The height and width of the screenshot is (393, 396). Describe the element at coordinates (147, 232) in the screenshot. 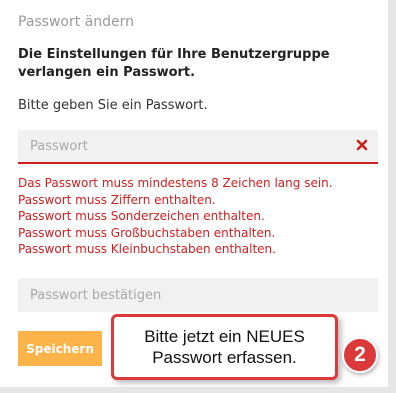

I see `error-message: Passwort muss Großbuchstaben enthalten.` at that location.